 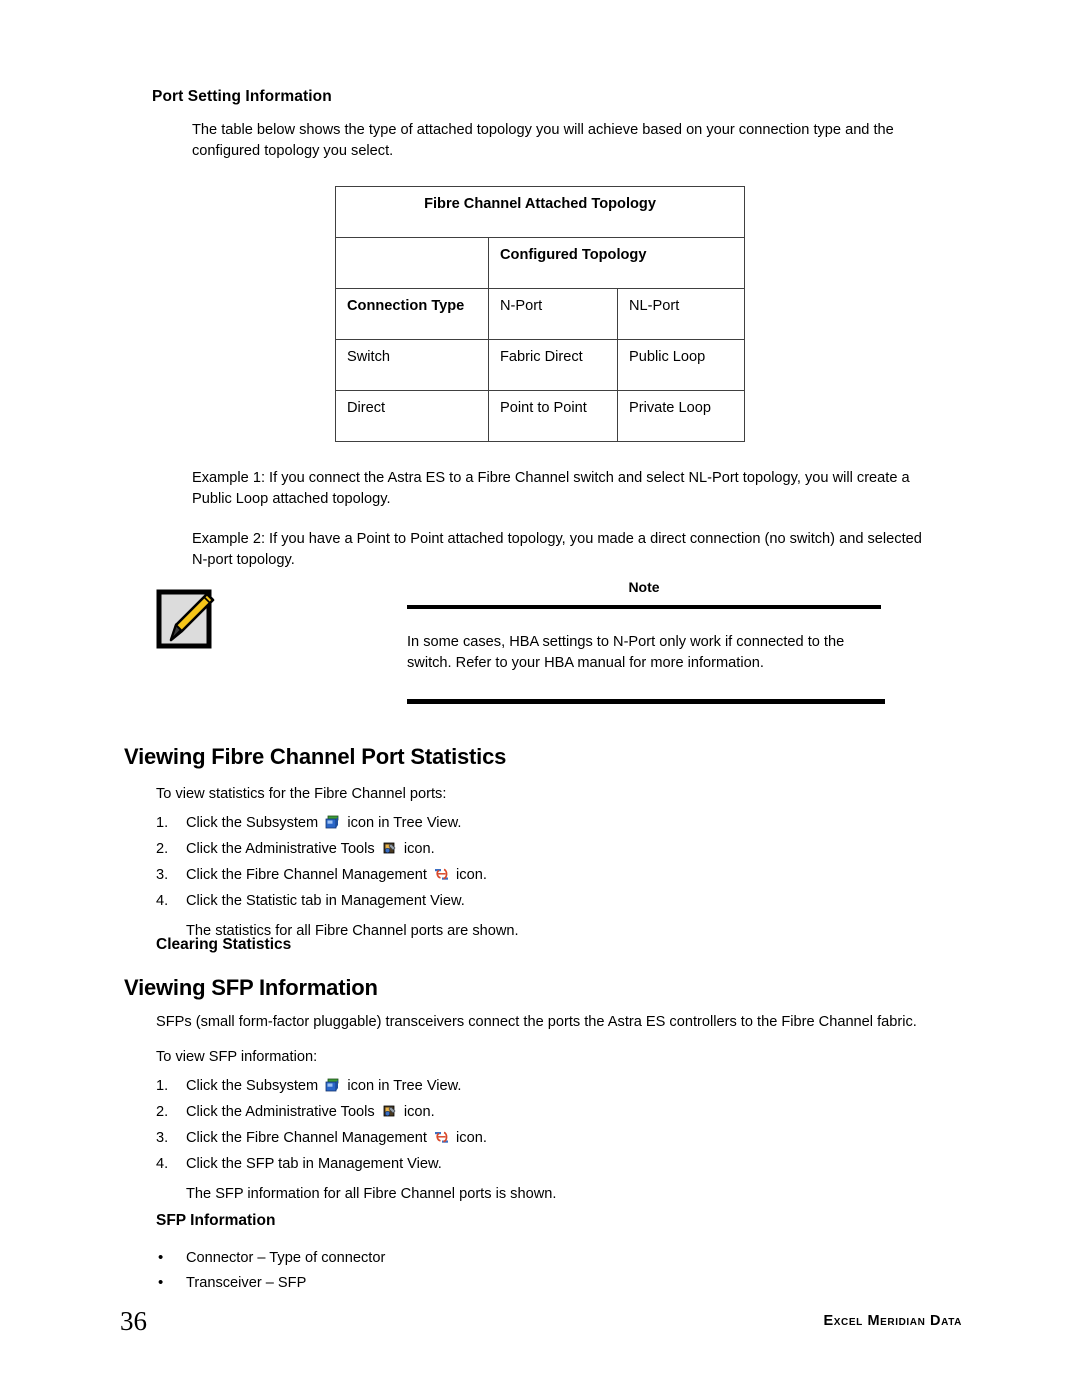 I want to click on table-cell-nl-port: Public Loop, so click(x=681, y=365).